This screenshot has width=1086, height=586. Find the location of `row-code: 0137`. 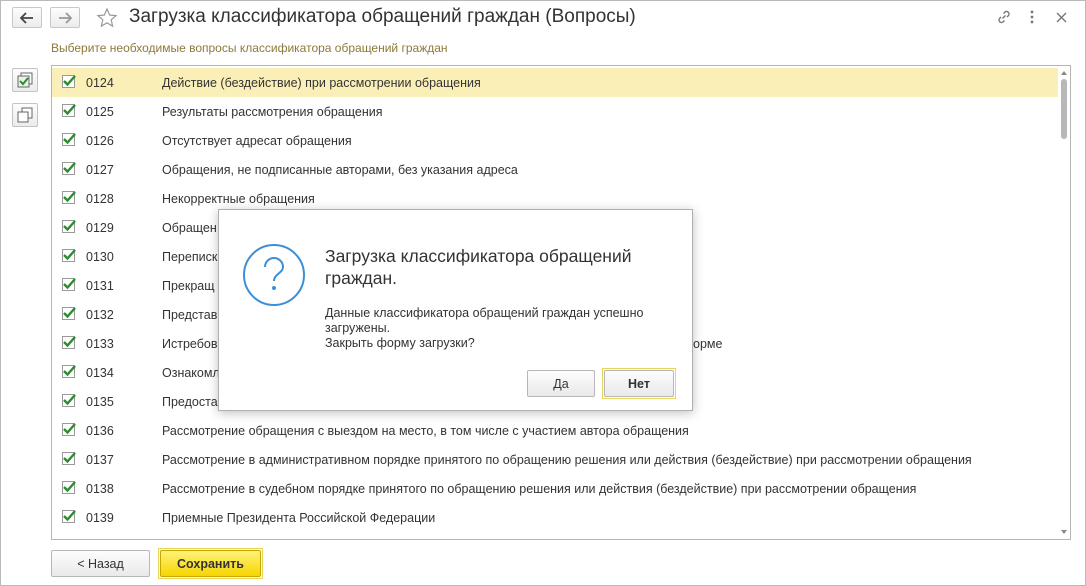

row-code: 0137 is located at coordinates (100, 460).